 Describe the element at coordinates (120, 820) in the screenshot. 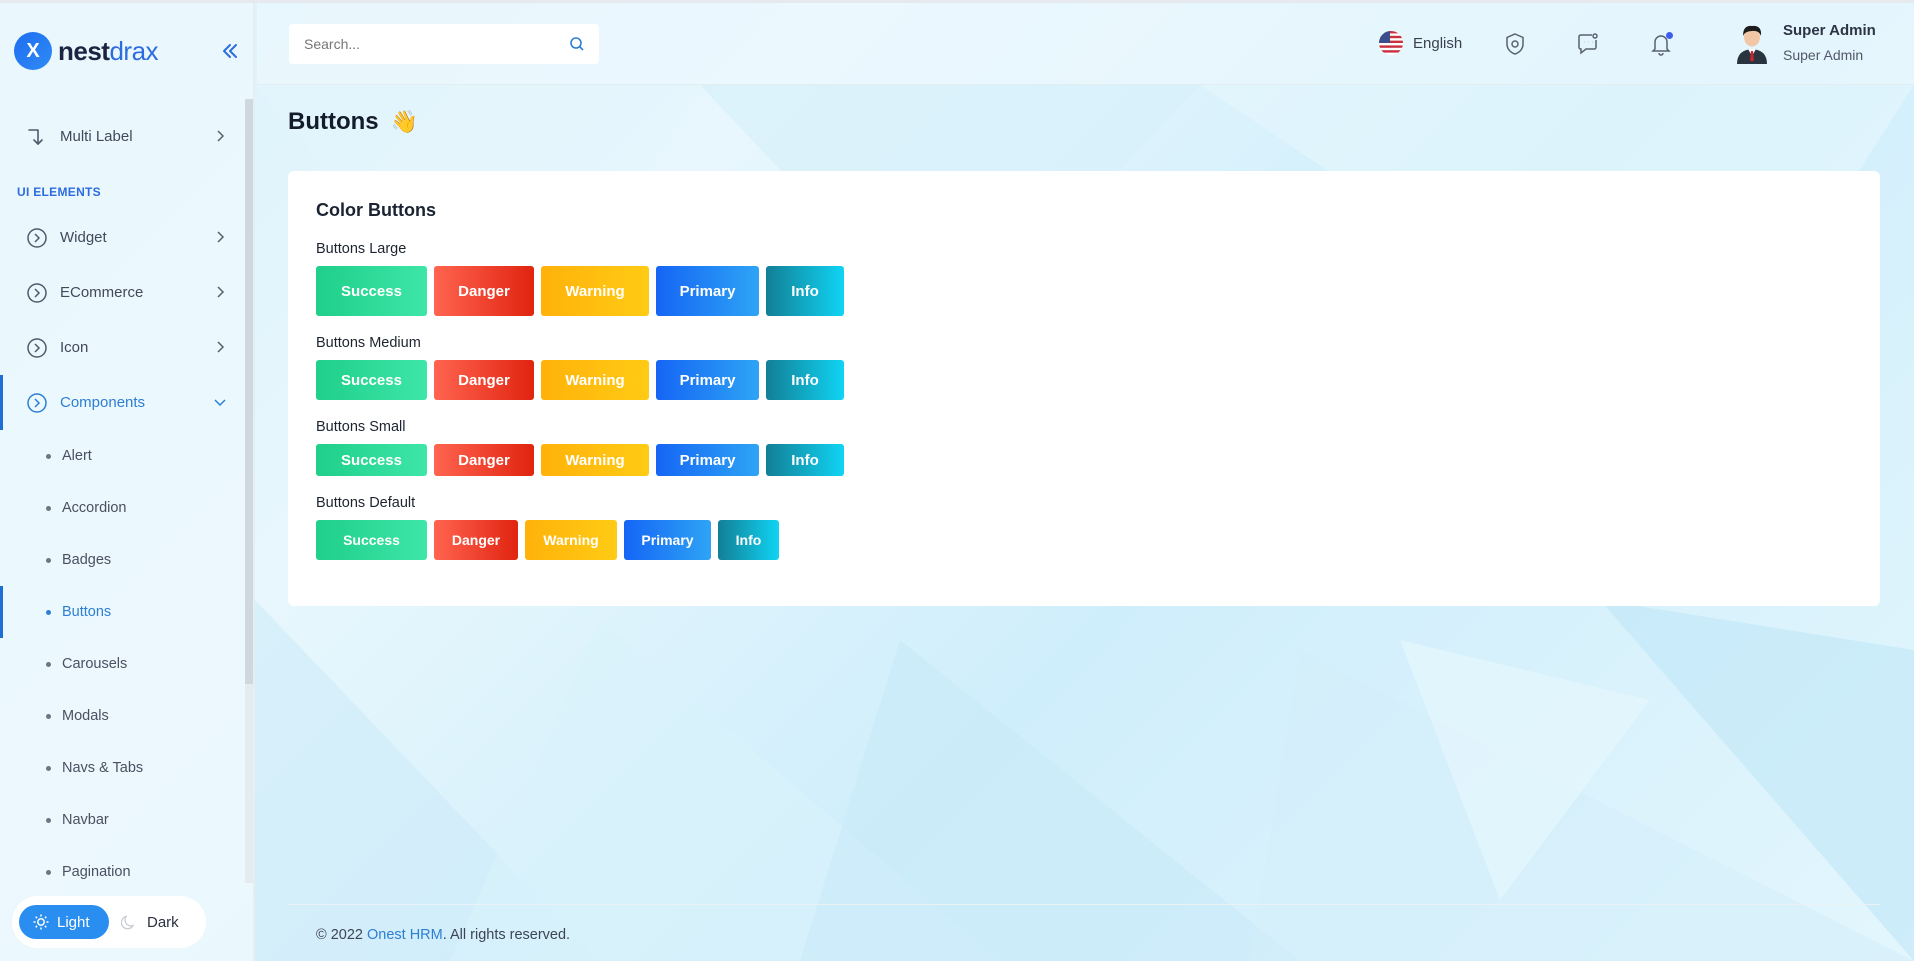

I see `sidebar-subitem-navbar: Navbar` at that location.